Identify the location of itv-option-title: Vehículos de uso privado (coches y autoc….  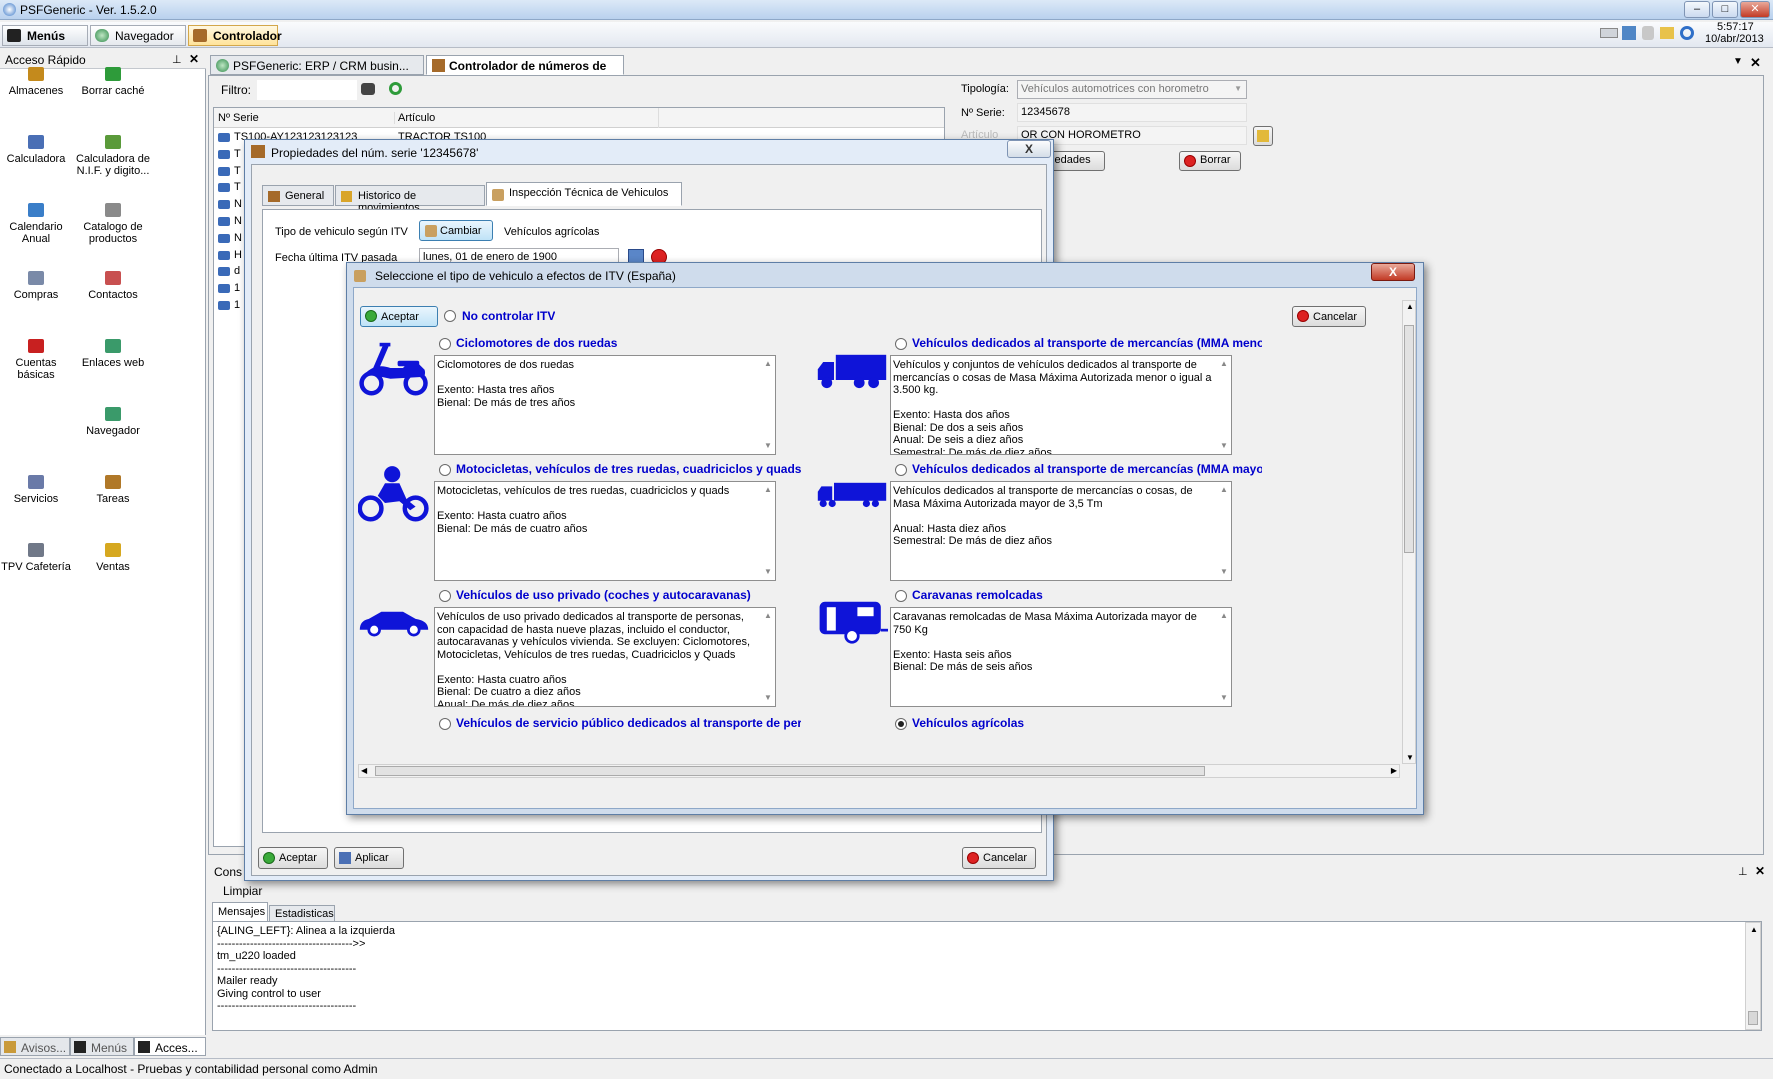
(628, 595).